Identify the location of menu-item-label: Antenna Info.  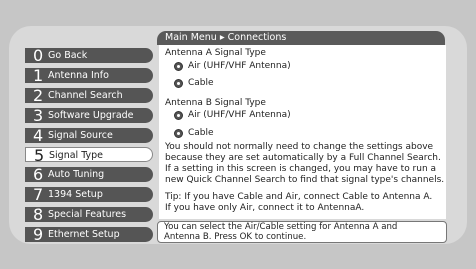
(78, 75).